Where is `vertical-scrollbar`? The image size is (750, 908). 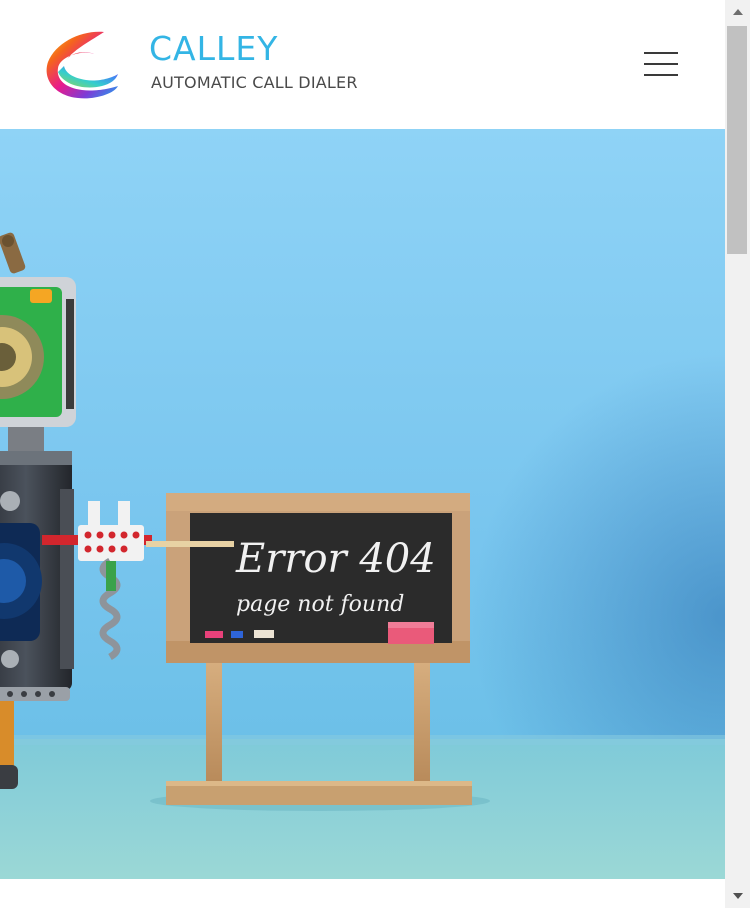
vertical-scrollbar is located at coordinates (737, 454).